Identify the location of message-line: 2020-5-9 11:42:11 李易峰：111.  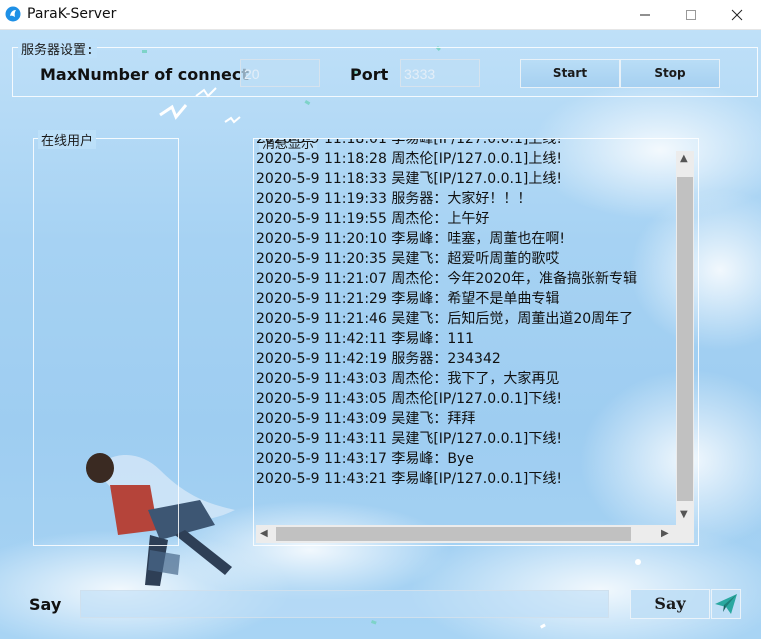
(365, 339).